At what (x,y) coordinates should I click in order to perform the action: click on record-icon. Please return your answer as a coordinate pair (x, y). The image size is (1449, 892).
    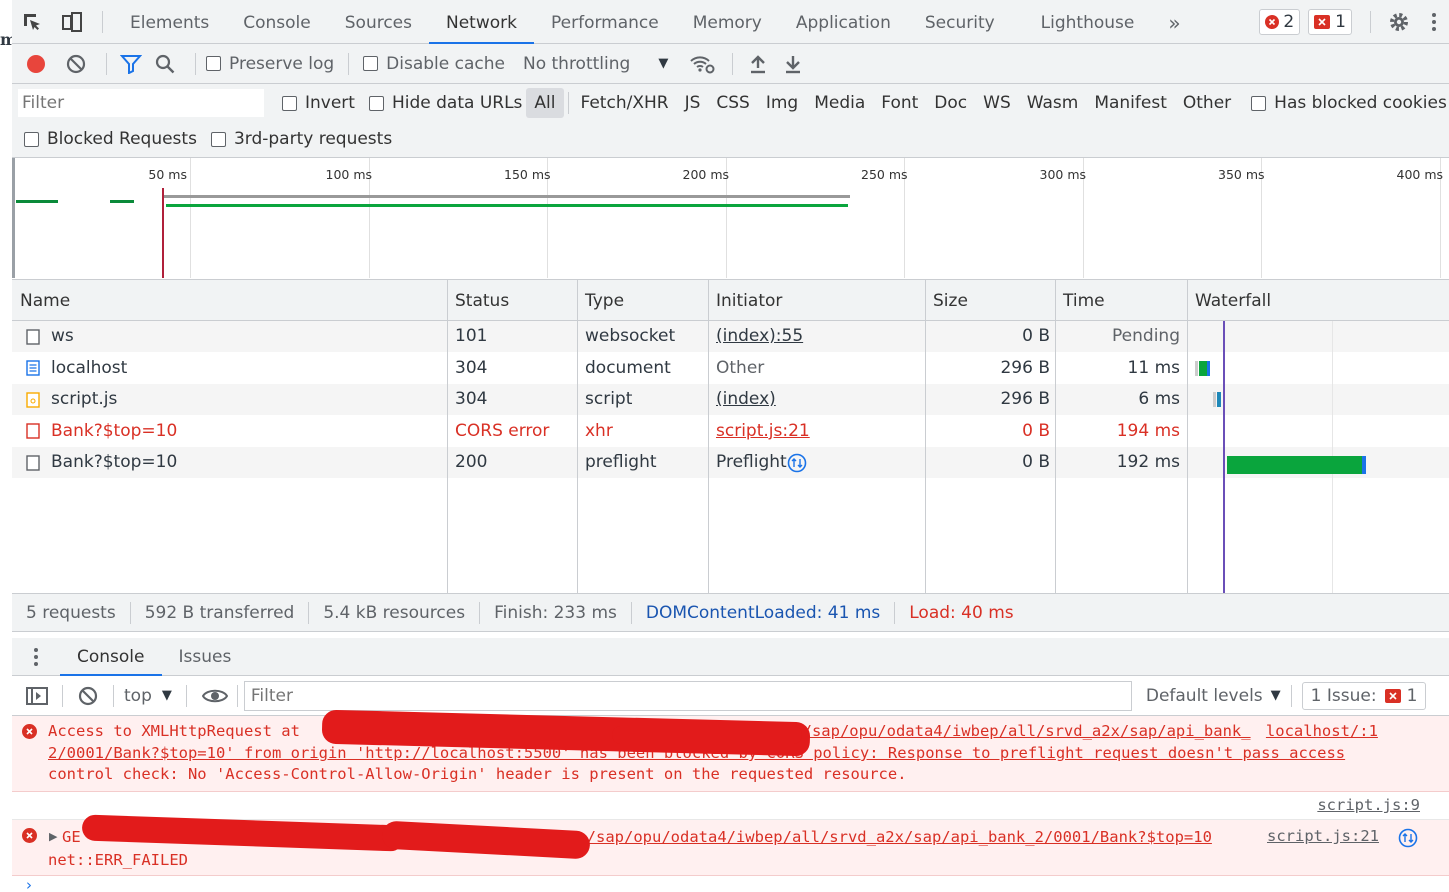
    Looking at the image, I should click on (36, 64).